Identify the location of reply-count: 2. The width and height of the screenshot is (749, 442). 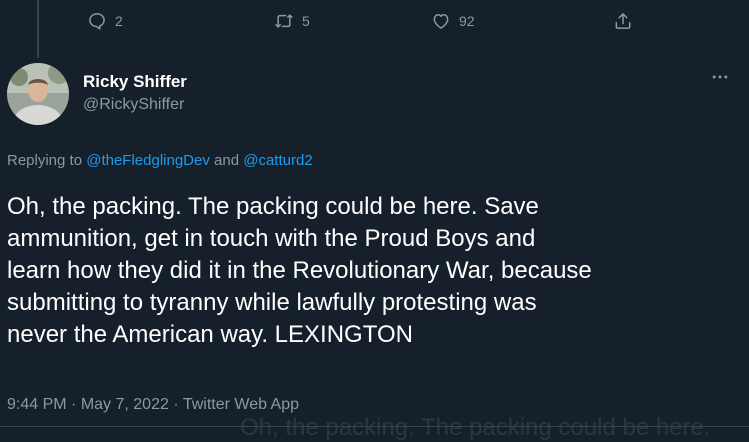
(119, 21).